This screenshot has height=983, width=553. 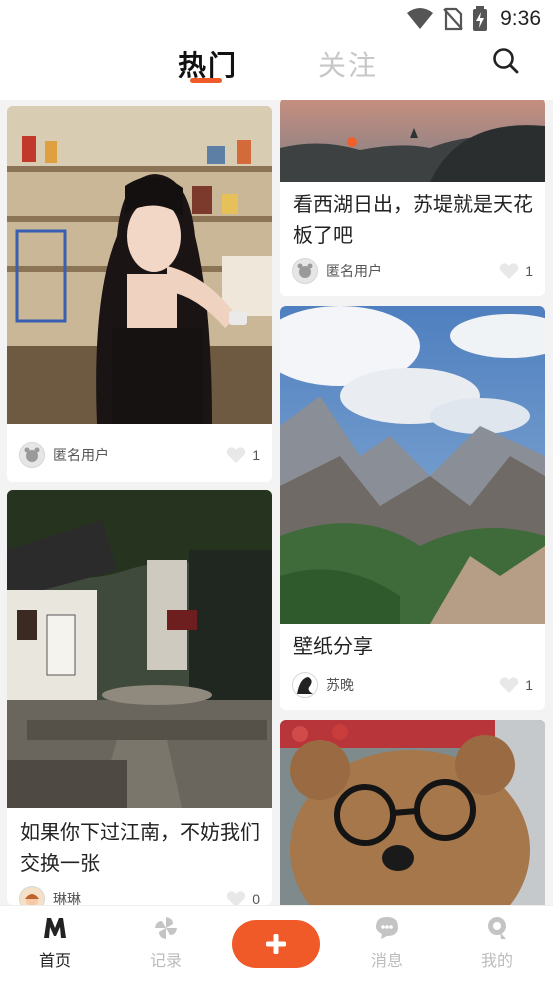 I want to click on nav-mine-label: 我的, so click(x=496, y=961).